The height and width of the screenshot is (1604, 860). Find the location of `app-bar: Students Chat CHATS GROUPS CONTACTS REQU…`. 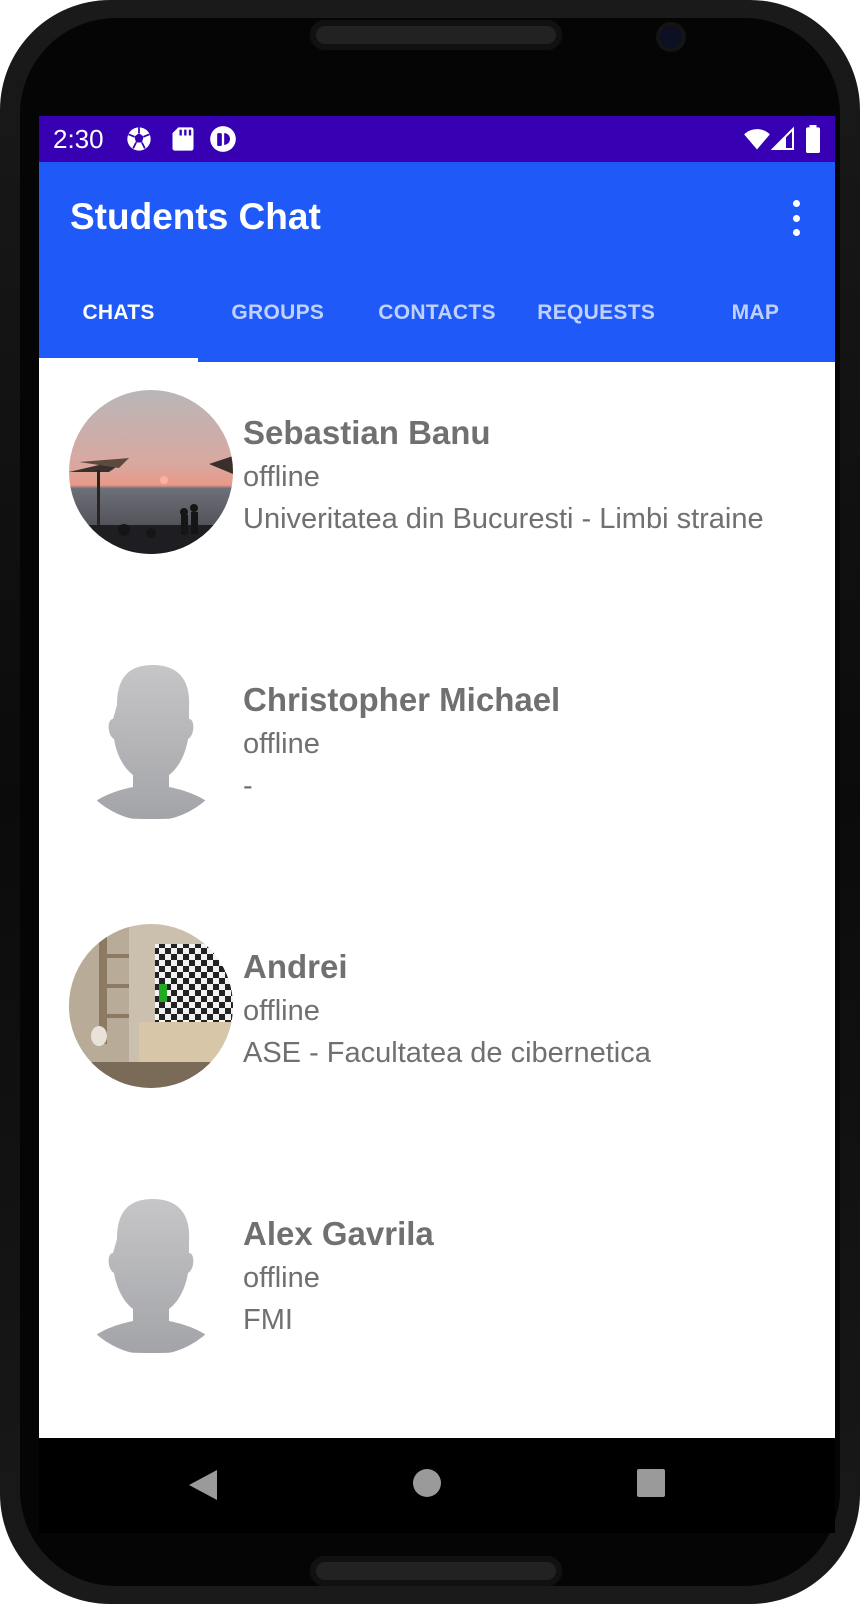

app-bar: Students Chat CHATS GROUPS CONTACTS REQU… is located at coordinates (437, 262).